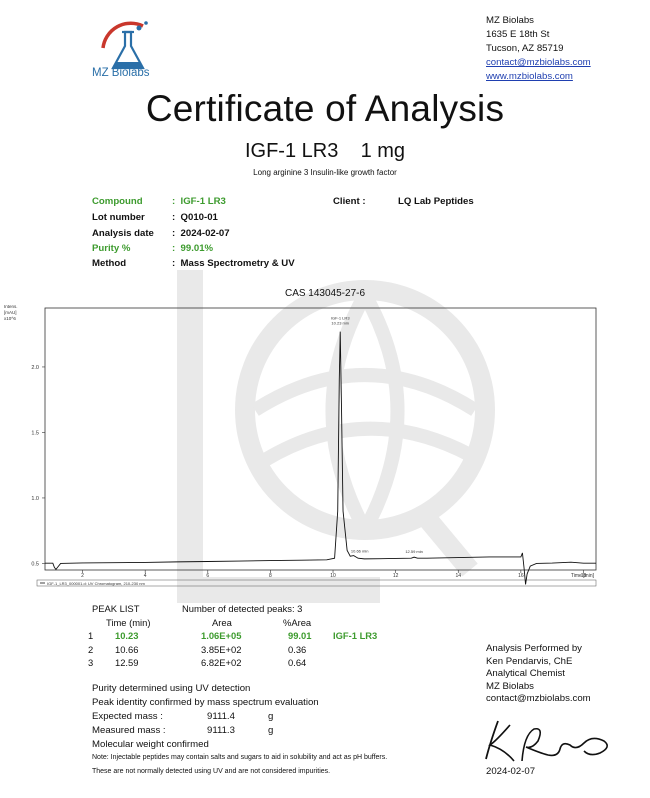 This screenshot has height=798, width=650. I want to click on peak-label-2: 10.66 min, so click(360, 550).